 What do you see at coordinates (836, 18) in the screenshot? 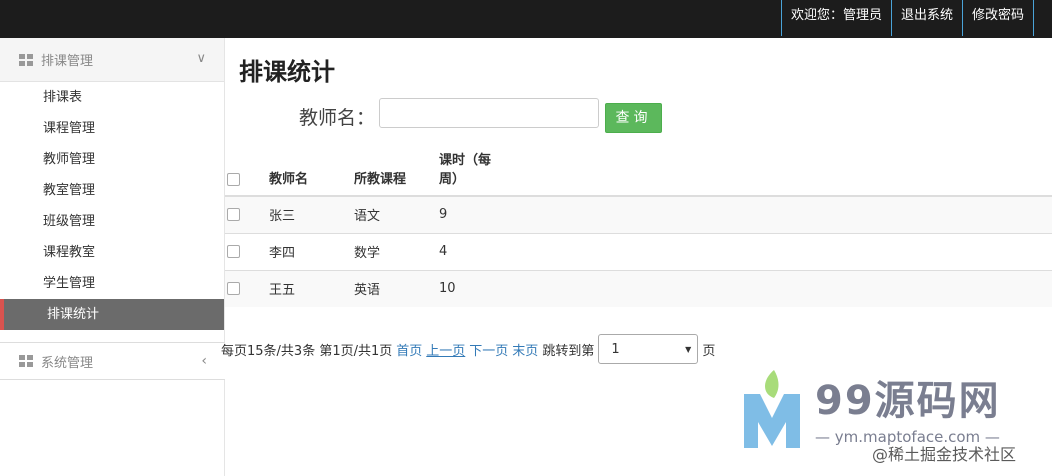
I see `welcome-user-link: 欢迎您：管理员` at bounding box center [836, 18].